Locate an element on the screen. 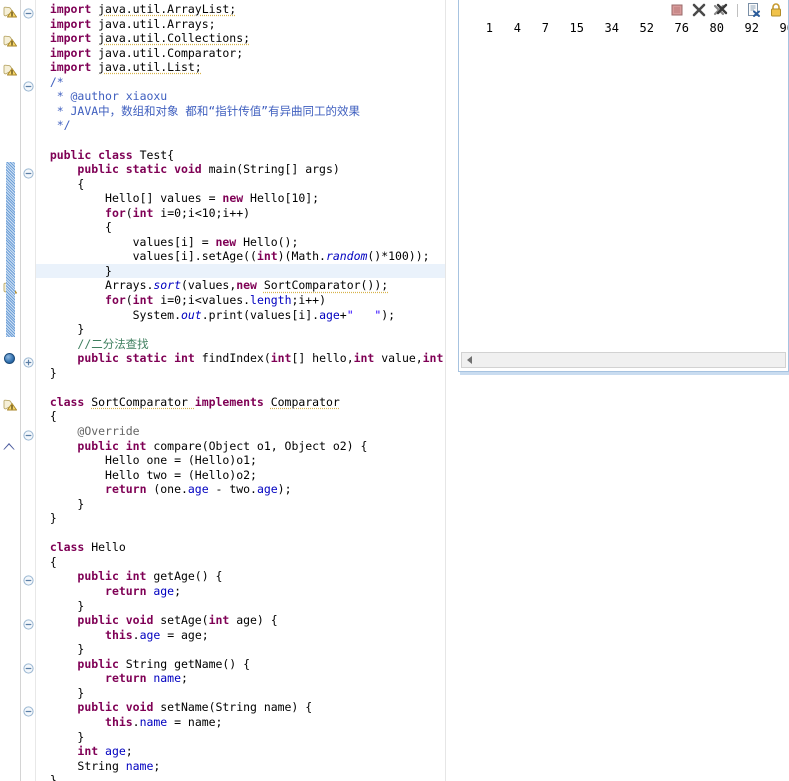 Image resolution: width=789 pixels, height=781 pixels. code-line: Hello[] values = new Hello[10]; is located at coordinates (240, 198).